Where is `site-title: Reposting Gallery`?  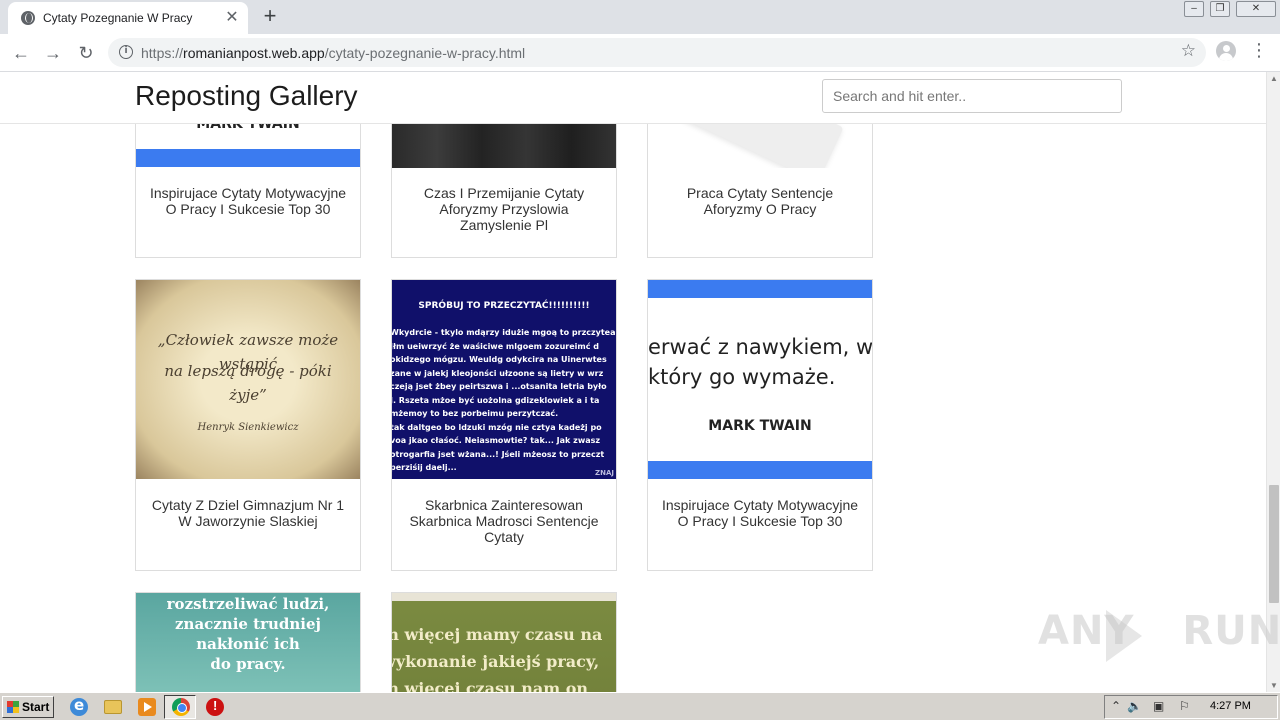 site-title: Reposting Gallery is located at coordinates (246, 96).